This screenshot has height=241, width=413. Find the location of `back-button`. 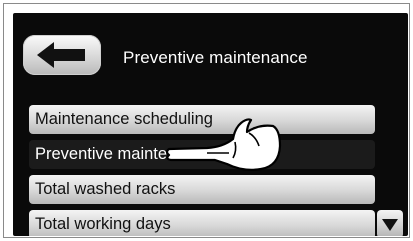

back-button is located at coordinates (62, 55).